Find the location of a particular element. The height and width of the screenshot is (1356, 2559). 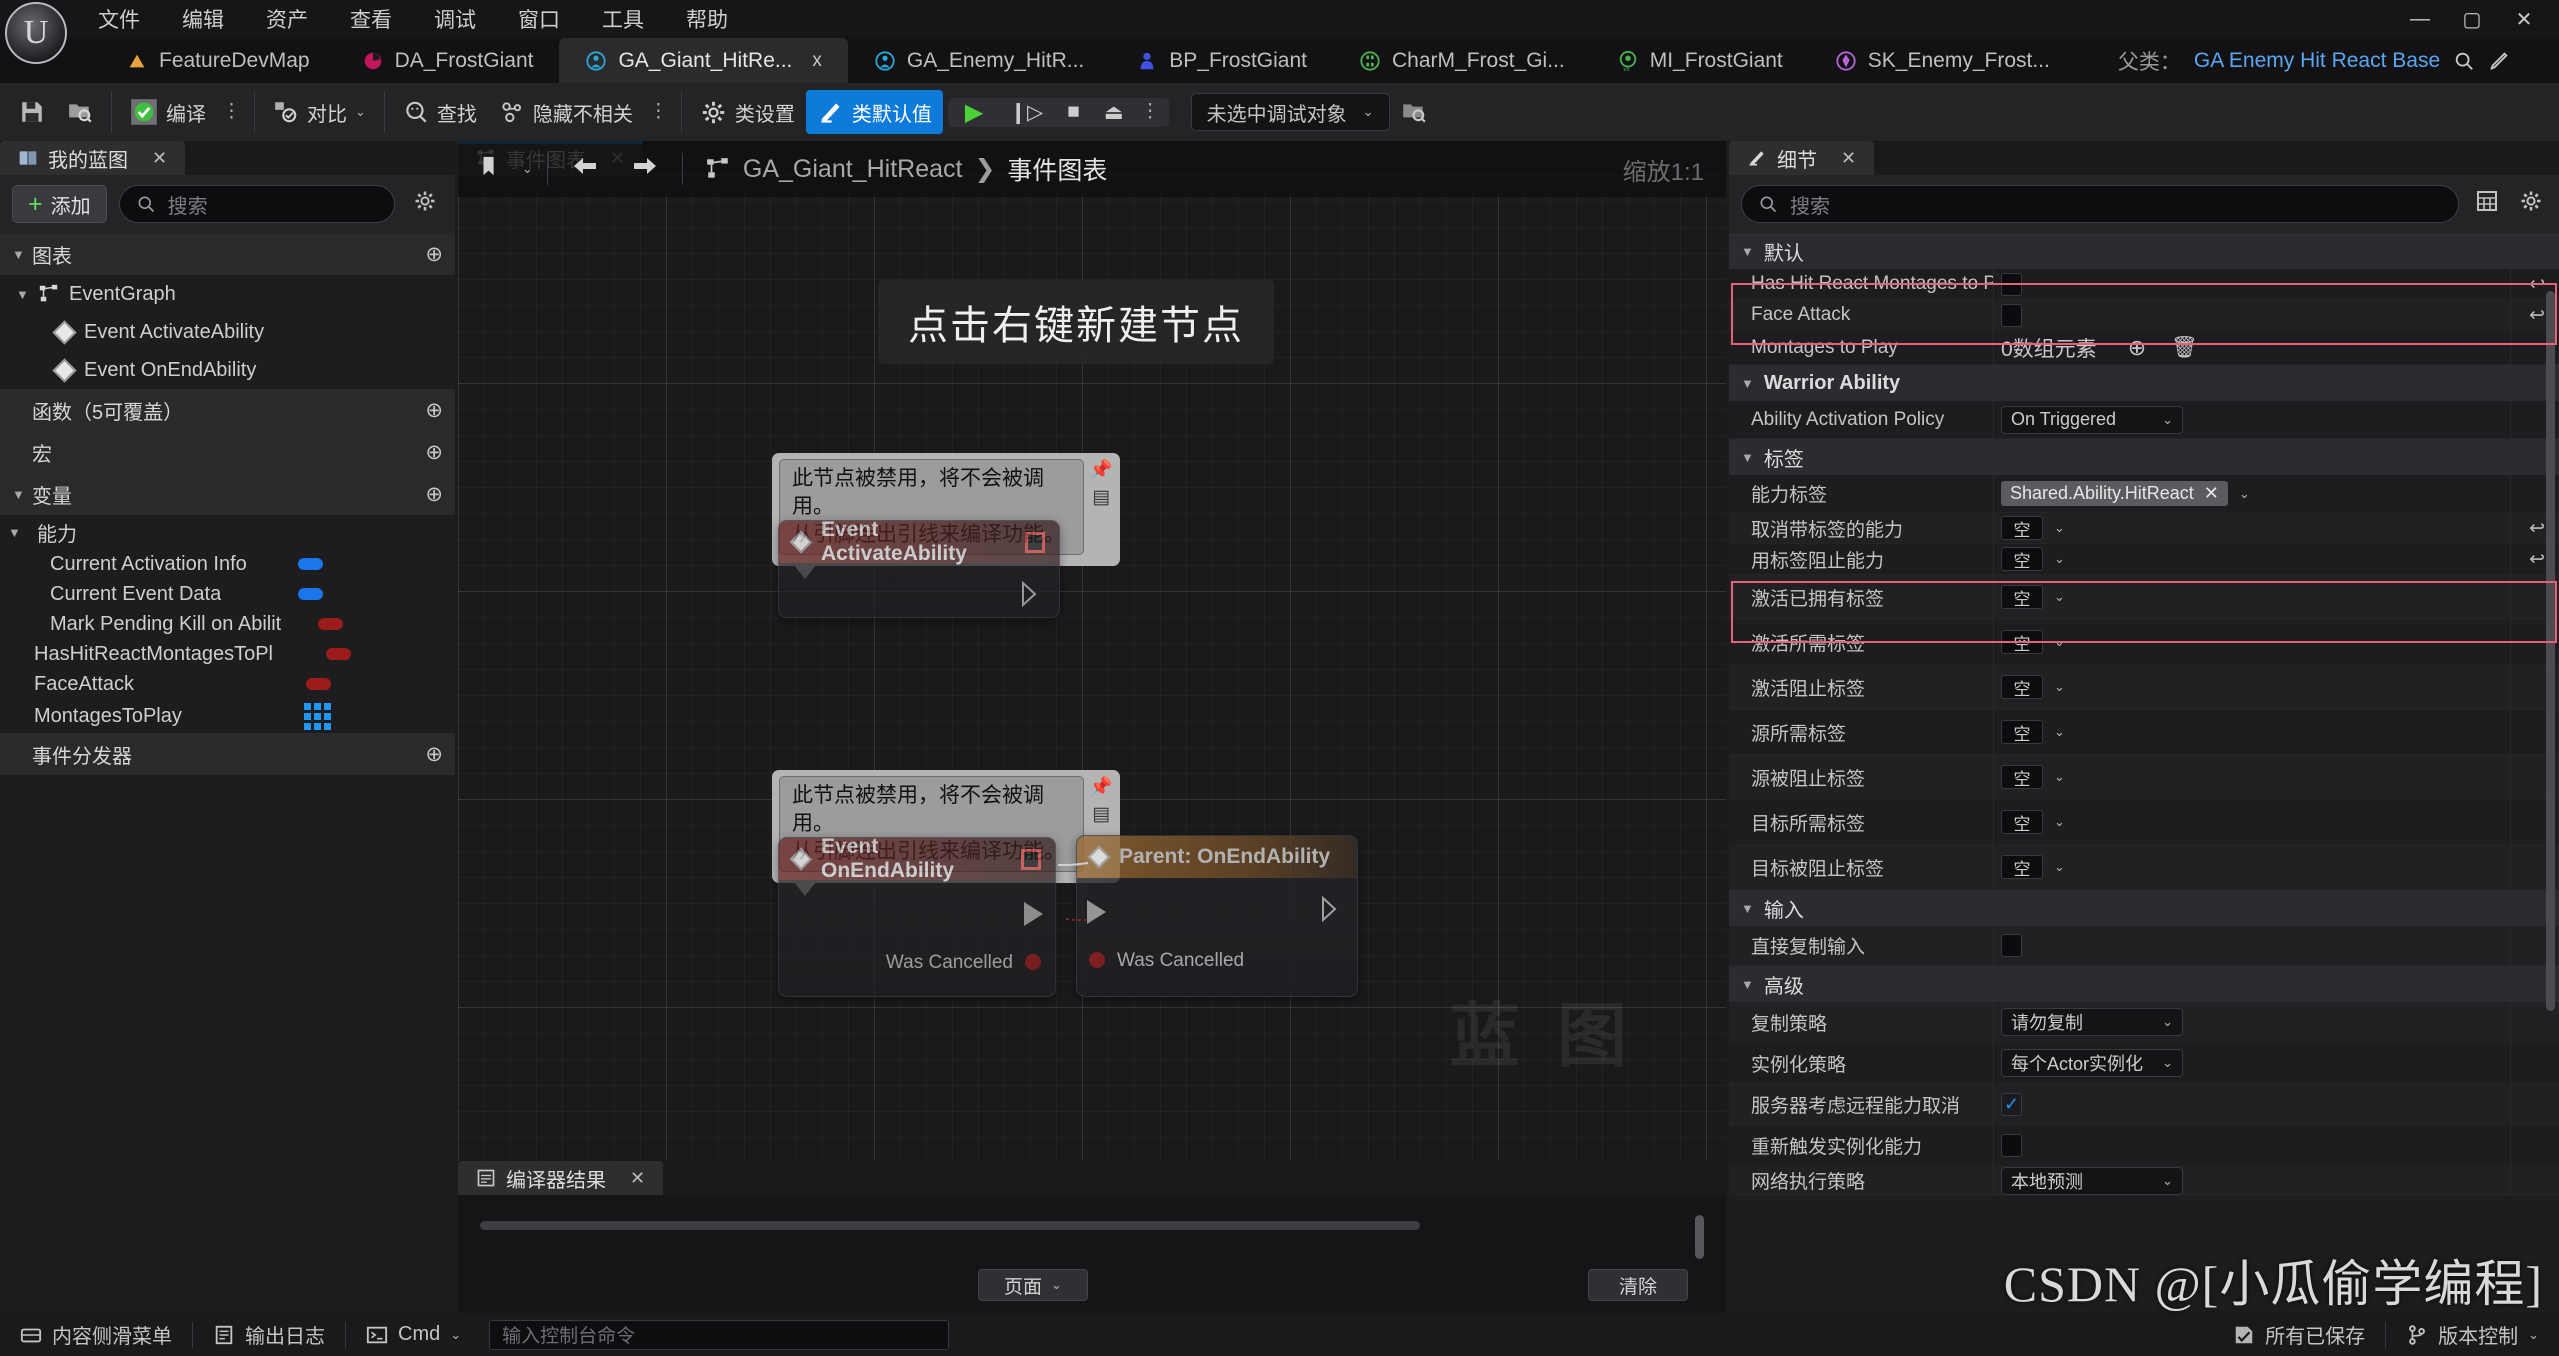

variable-row: HasHitReactMontagesToPl is located at coordinates (227, 654).